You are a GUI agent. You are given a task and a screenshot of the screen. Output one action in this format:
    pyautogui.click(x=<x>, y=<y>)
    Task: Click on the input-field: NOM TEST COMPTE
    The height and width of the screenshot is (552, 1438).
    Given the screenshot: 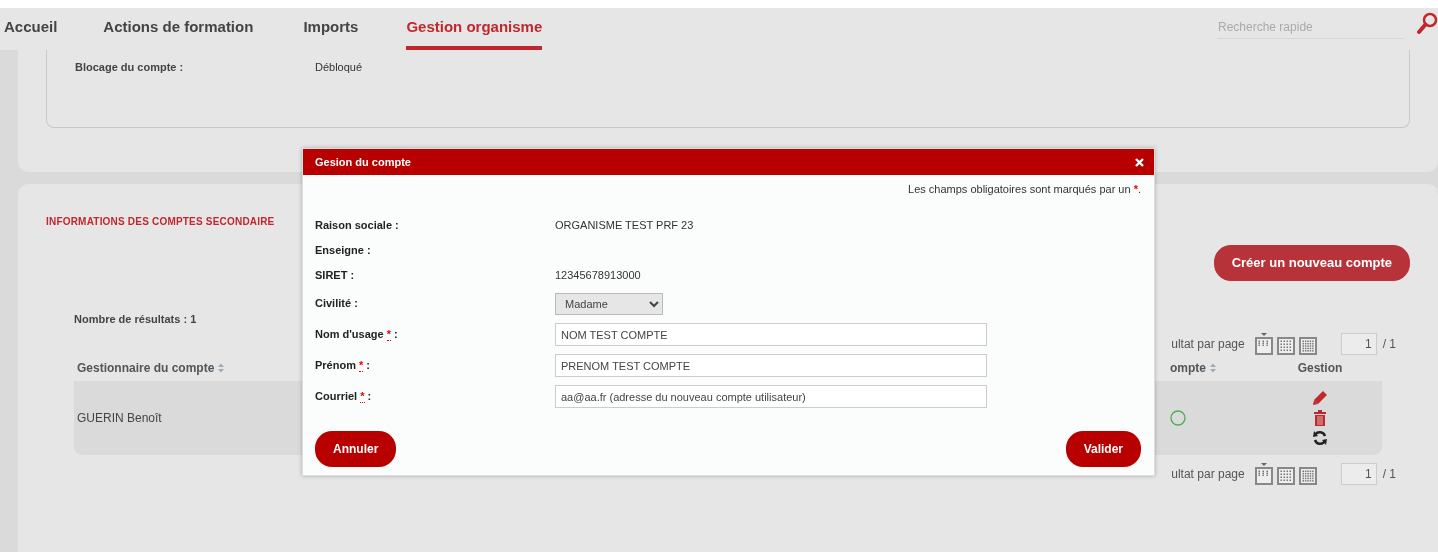 What is the action you would take?
    pyautogui.click(x=771, y=334)
    